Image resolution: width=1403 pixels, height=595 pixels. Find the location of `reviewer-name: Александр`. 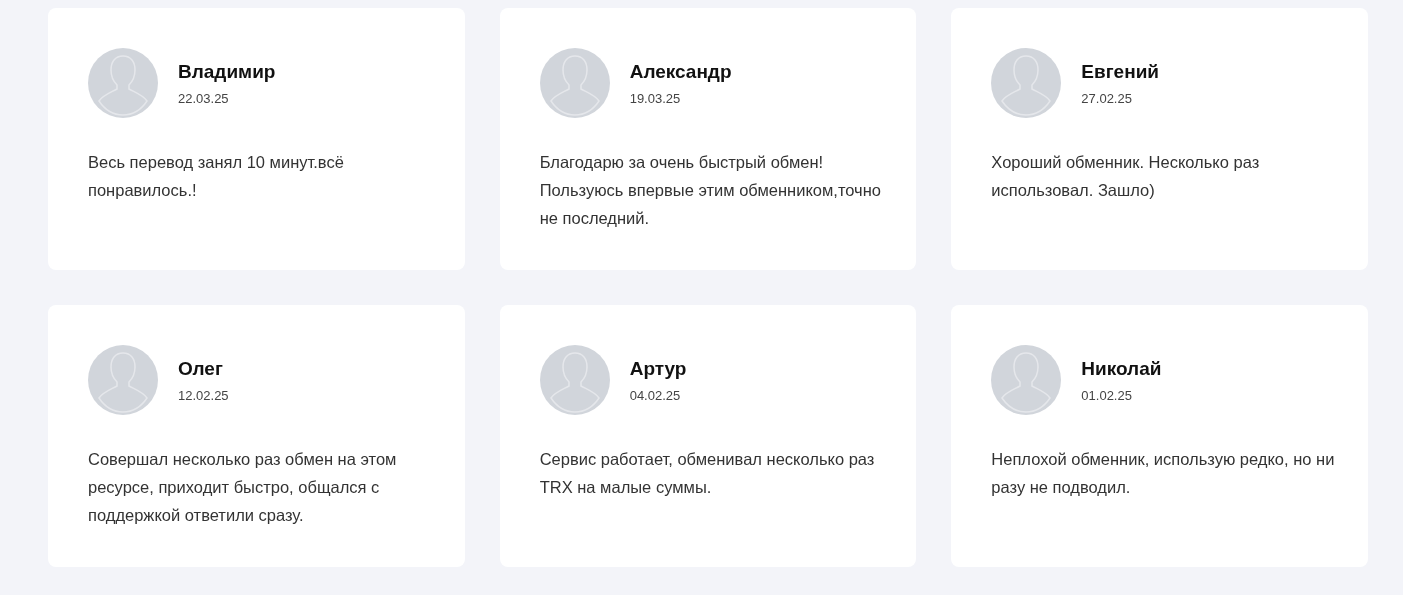

reviewer-name: Александр is located at coordinates (680, 71).